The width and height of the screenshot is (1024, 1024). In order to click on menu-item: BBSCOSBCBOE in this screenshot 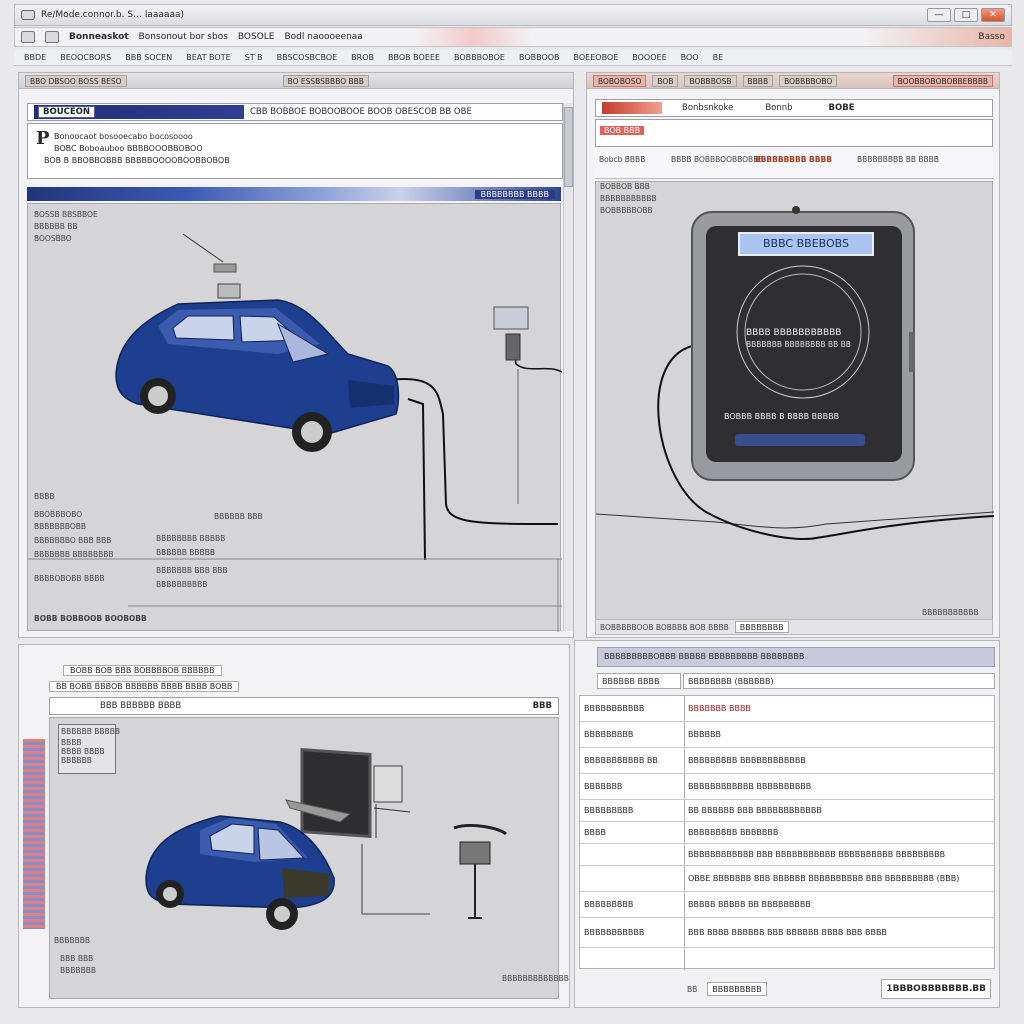, I will do `click(307, 57)`.